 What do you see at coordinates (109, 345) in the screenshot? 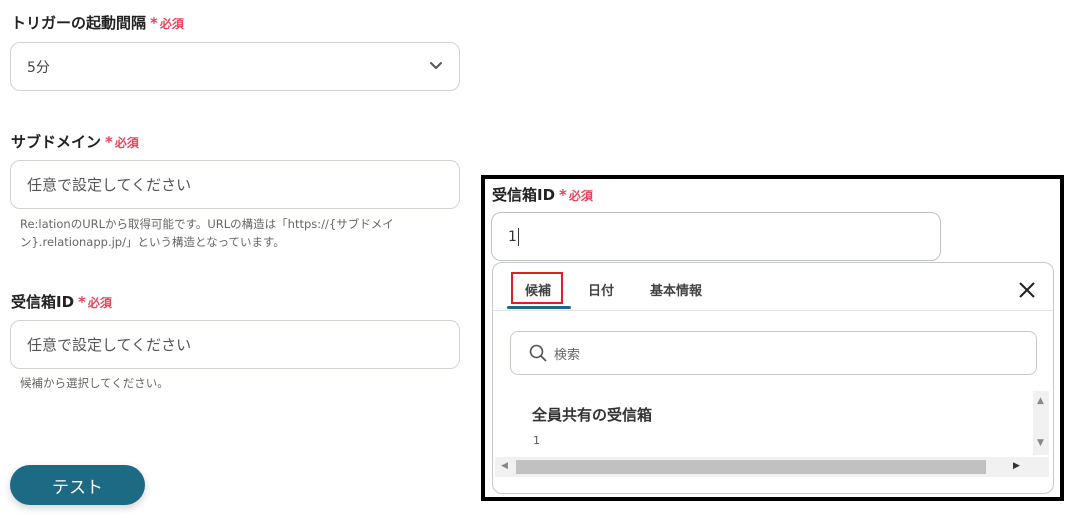
I see `inbox-id-placeholder: 任意で設定してください` at bounding box center [109, 345].